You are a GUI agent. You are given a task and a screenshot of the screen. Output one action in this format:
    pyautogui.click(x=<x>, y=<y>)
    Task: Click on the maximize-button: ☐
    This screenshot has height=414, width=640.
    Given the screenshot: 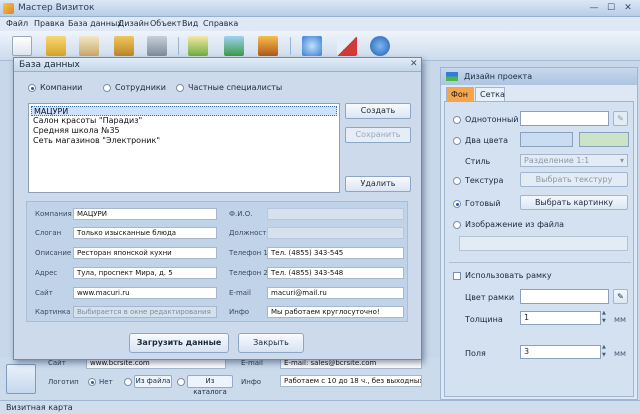 What is the action you would take?
    pyautogui.click(x=611, y=8)
    